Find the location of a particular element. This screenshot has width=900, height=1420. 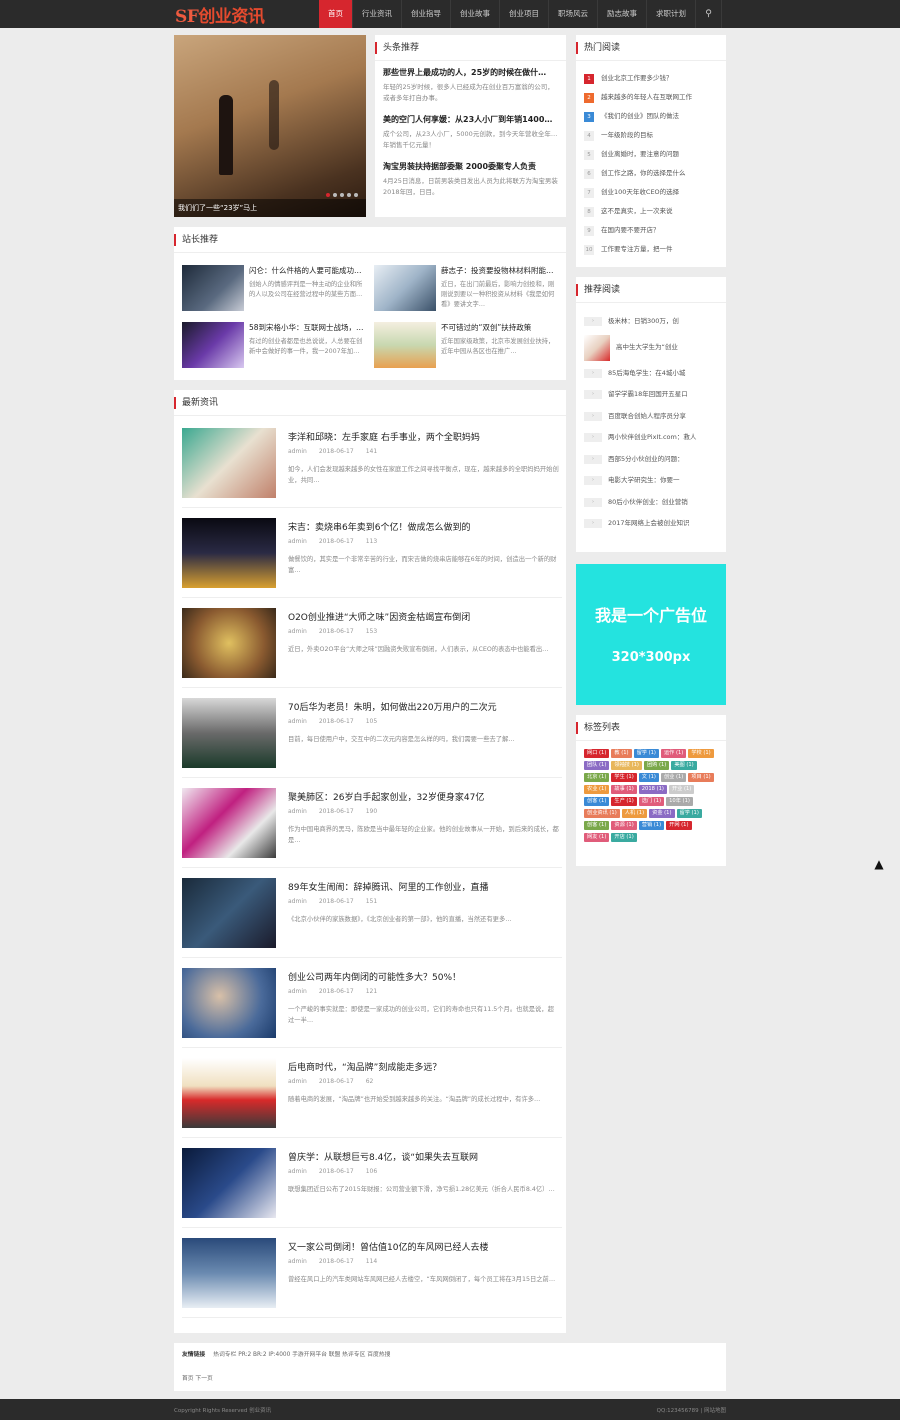

rec-read-item: › 西部5分小伙创业的问题： is located at coordinates (651, 460).